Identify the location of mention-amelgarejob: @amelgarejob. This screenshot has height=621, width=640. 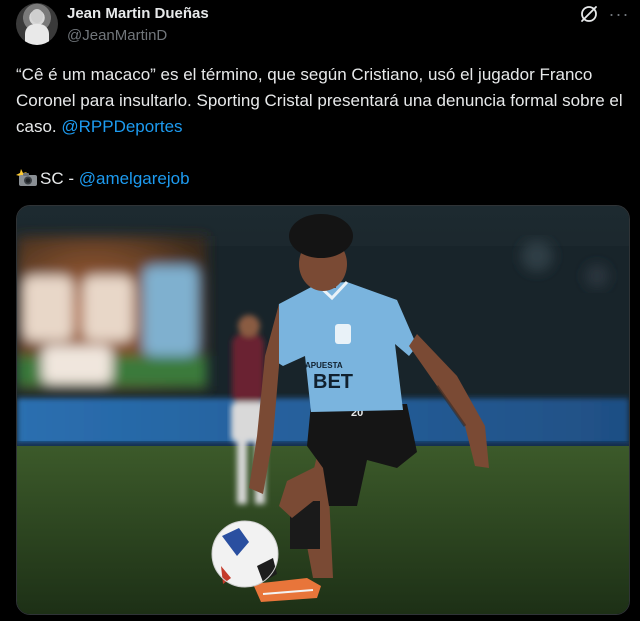
(134, 178).